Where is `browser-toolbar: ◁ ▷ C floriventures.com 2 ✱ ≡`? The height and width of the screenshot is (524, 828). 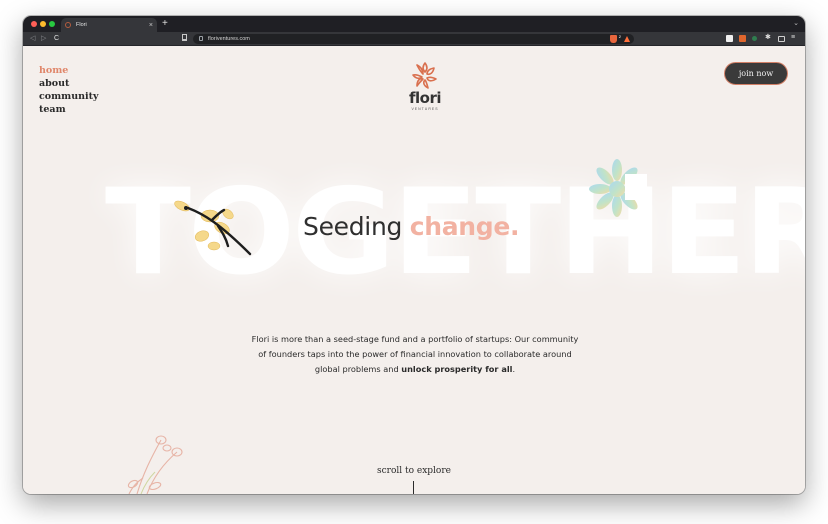 browser-toolbar: ◁ ▷ C floriventures.com 2 ✱ ≡ is located at coordinates (414, 39).